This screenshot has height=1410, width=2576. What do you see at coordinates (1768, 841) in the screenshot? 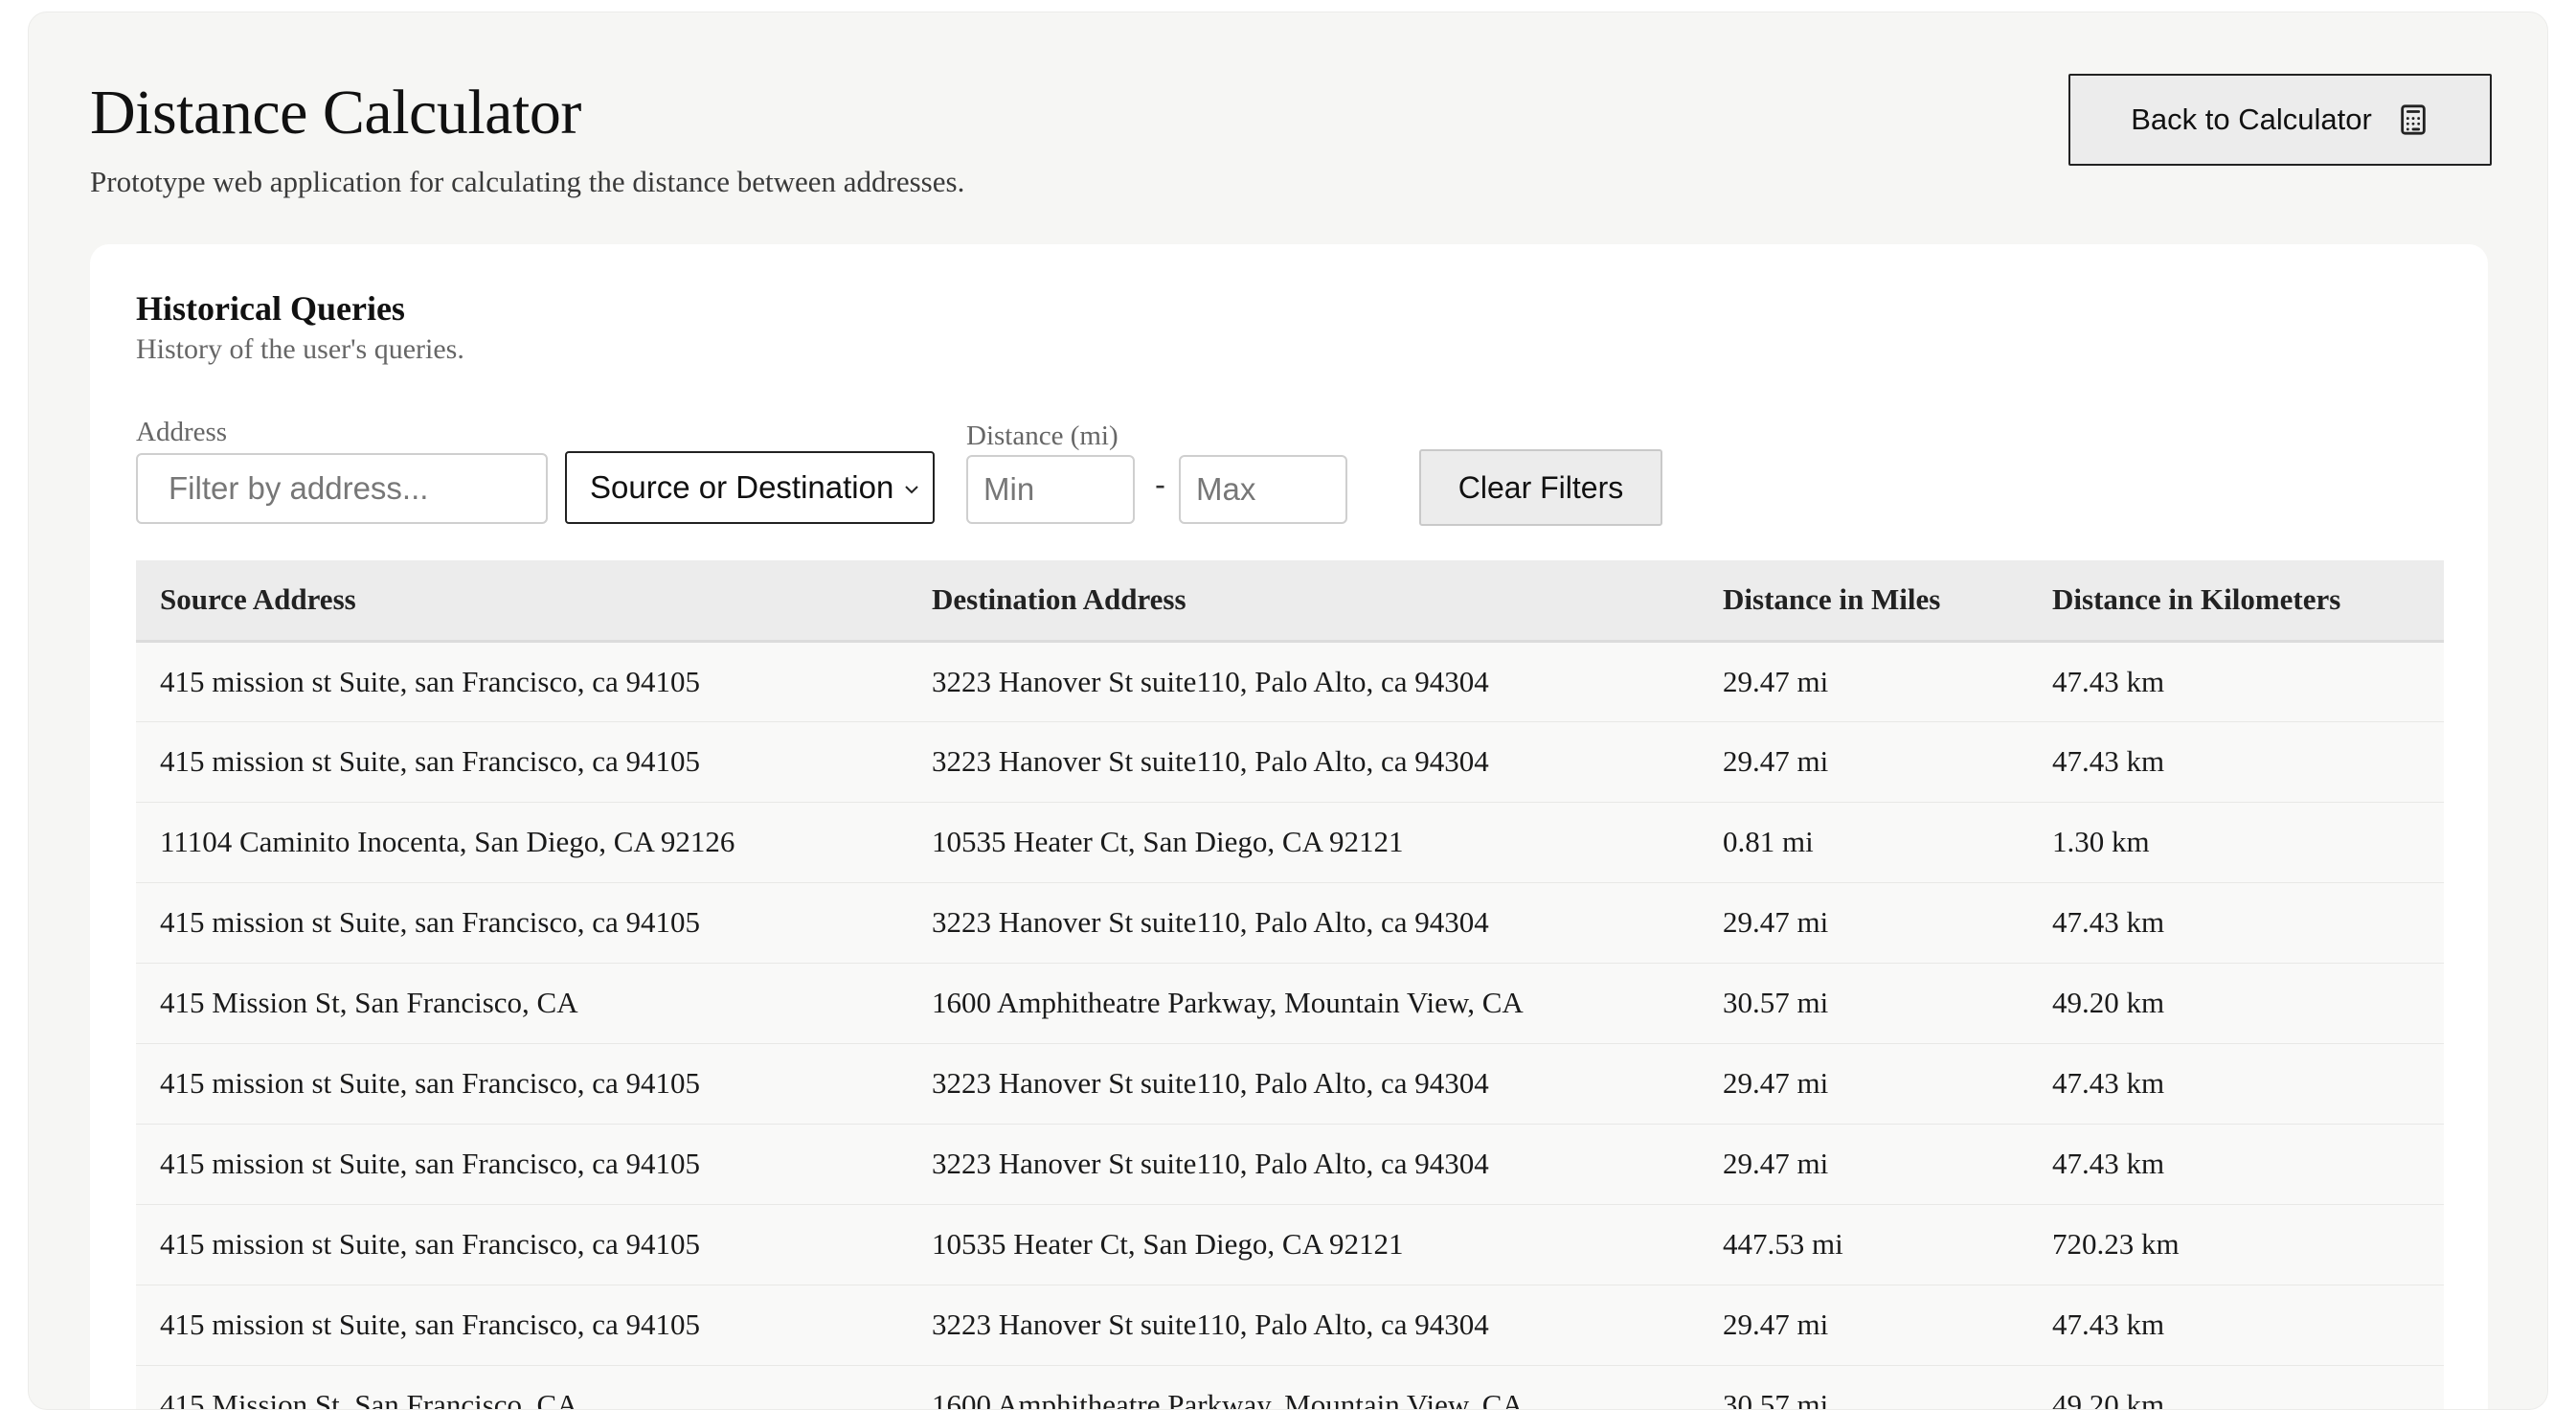
I see `distance-miles-cell: 0.81 mi` at bounding box center [1768, 841].